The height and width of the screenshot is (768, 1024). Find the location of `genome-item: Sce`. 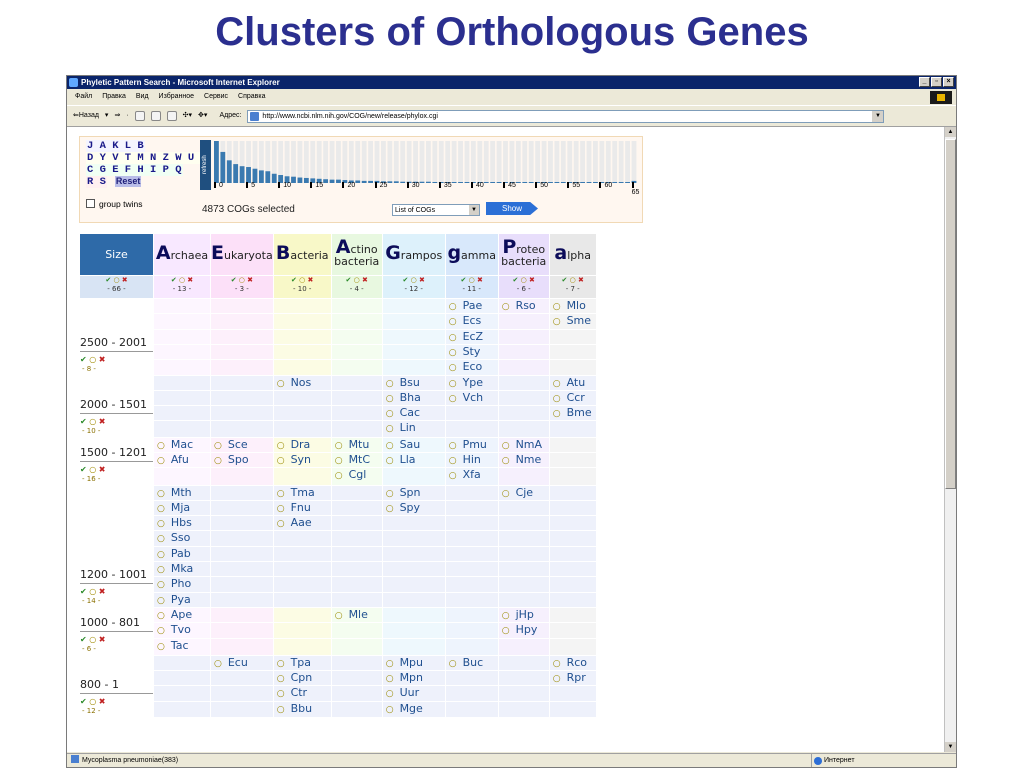

genome-item: Sce is located at coordinates (242, 445).